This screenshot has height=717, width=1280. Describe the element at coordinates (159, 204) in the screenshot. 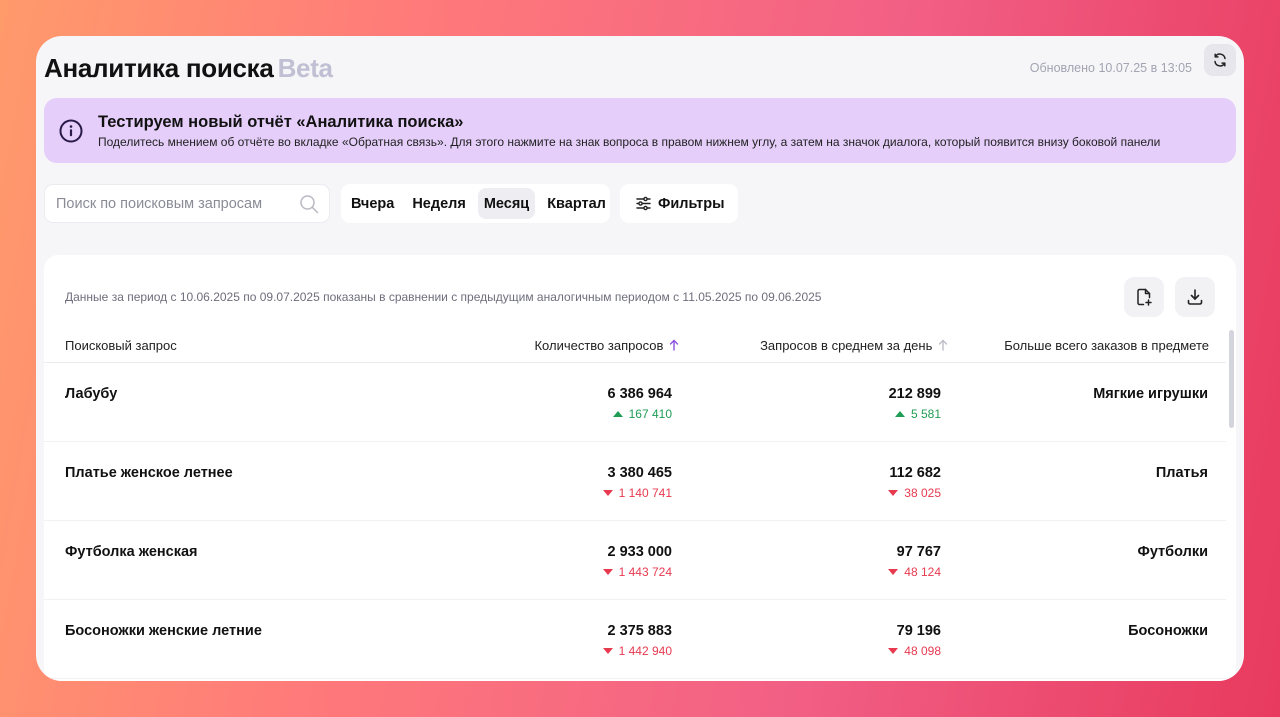

I see `search-placeholder: Поиск по поисковым запросам` at that location.